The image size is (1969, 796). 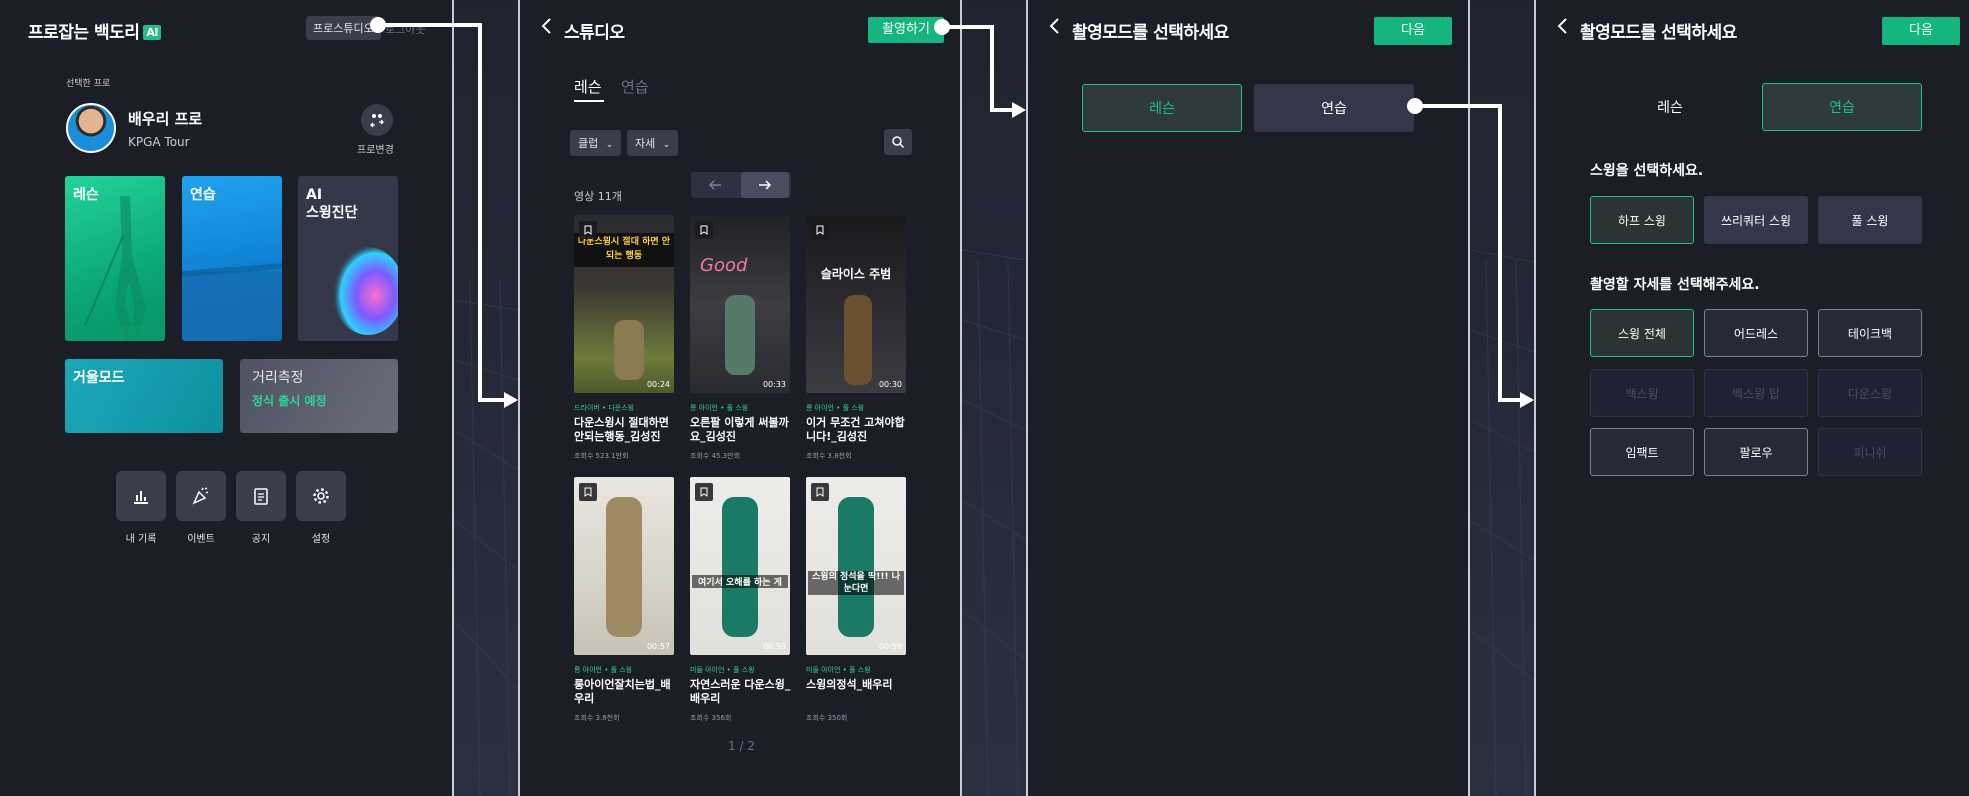 What do you see at coordinates (201, 539) in the screenshot?
I see `events-label: 이벤트` at bounding box center [201, 539].